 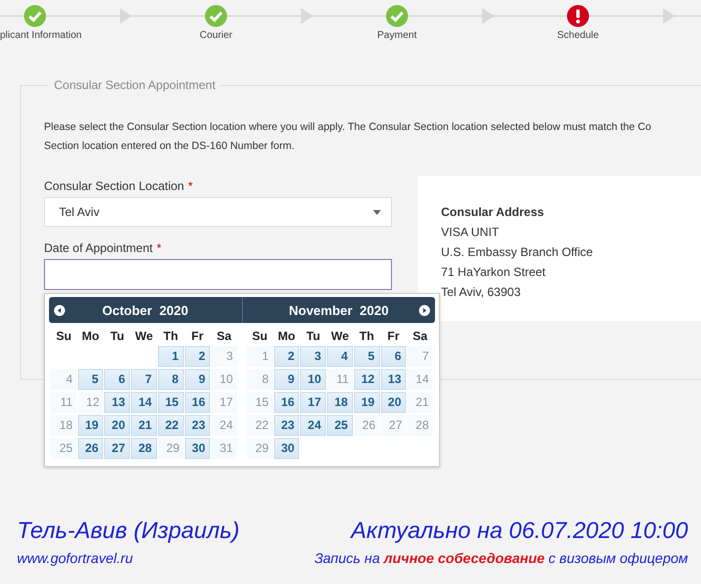 I want to click on city-caption: Тель-Авив (Израиль), so click(x=128, y=530).